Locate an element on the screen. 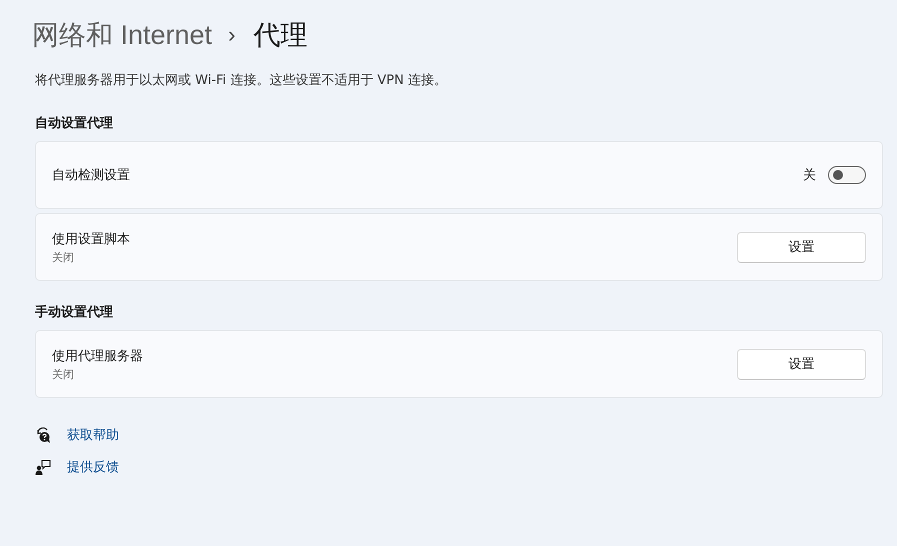 The image size is (897, 546). page-title: 代理 is located at coordinates (280, 35).